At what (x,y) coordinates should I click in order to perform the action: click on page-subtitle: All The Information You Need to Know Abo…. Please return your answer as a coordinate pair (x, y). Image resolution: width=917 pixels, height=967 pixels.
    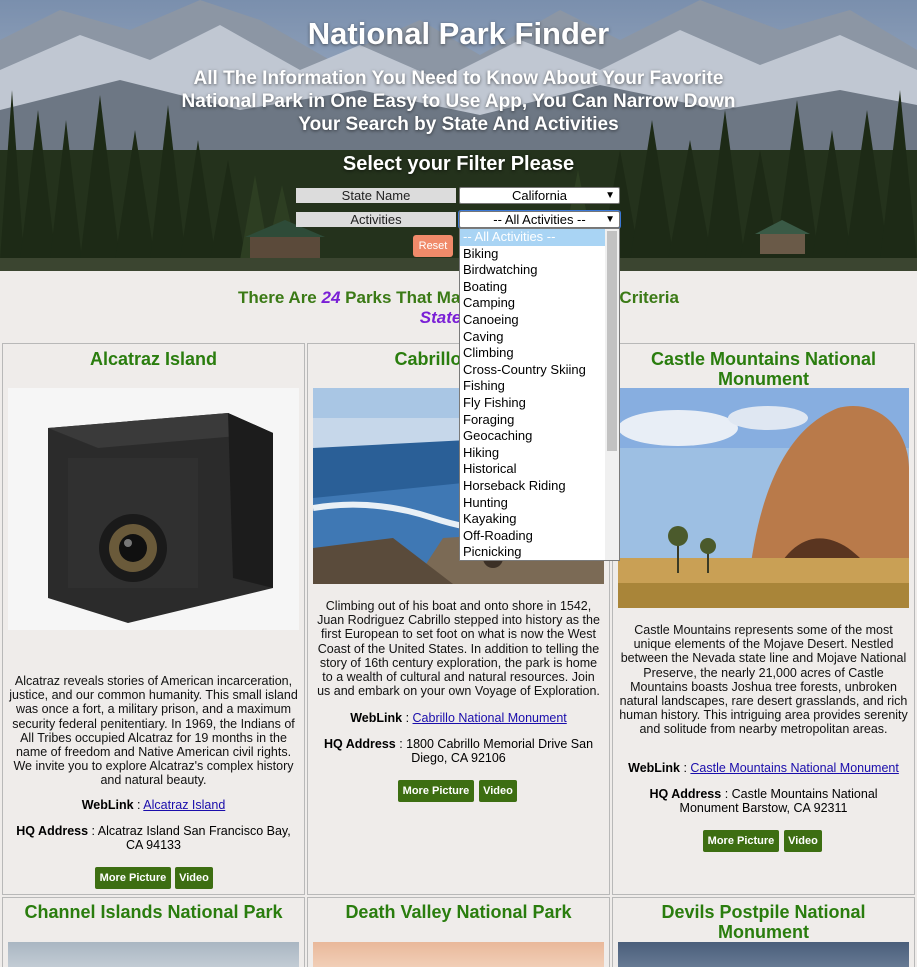
    Looking at the image, I should click on (458, 101).